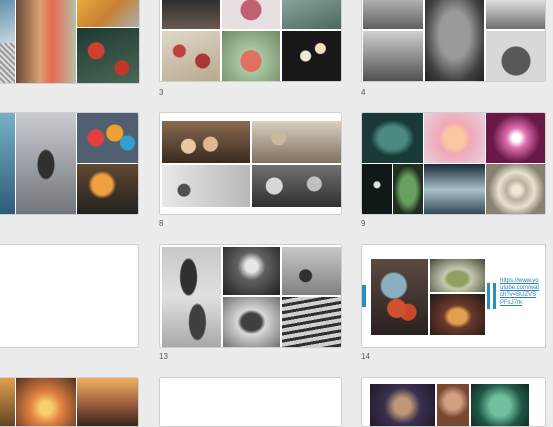 This screenshot has width=553, height=427. What do you see at coordinates (163, 356) in the screenshot?
I see `slide-number: 13` at bounding box center [163, 356].